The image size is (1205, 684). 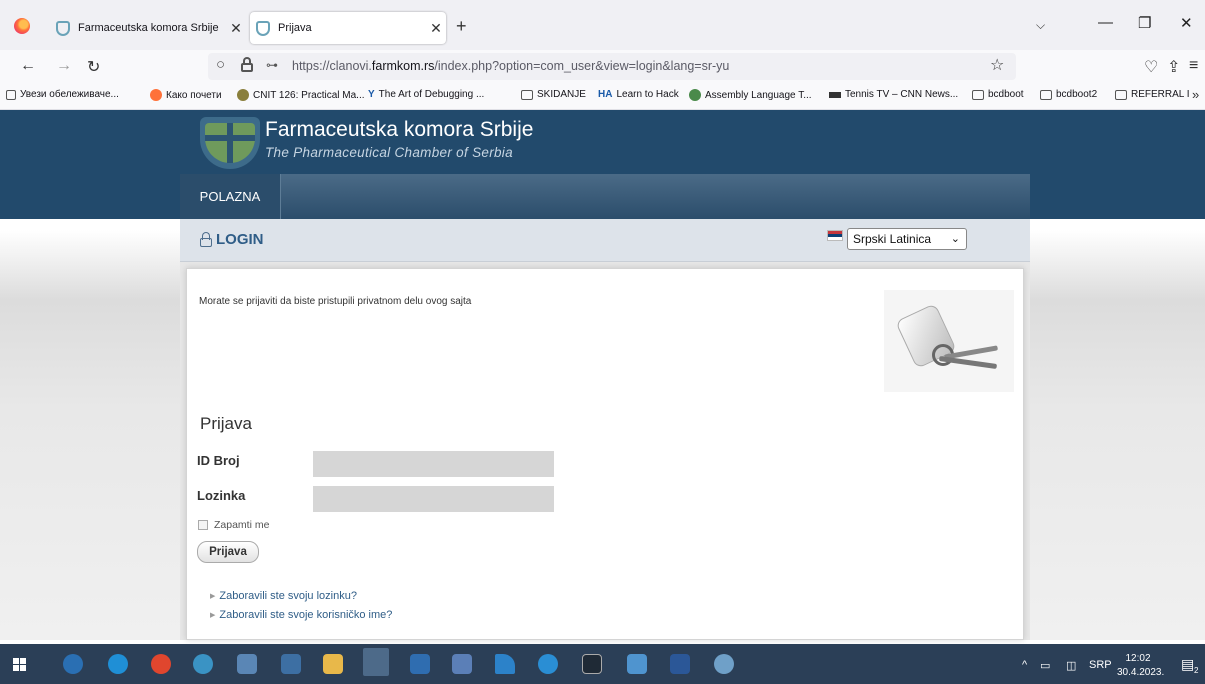 What do you see at coordinates (1141, 672) in the screenshot?
I see `clock-date: 30.4.2023.` at bounding box center [1141, 672].